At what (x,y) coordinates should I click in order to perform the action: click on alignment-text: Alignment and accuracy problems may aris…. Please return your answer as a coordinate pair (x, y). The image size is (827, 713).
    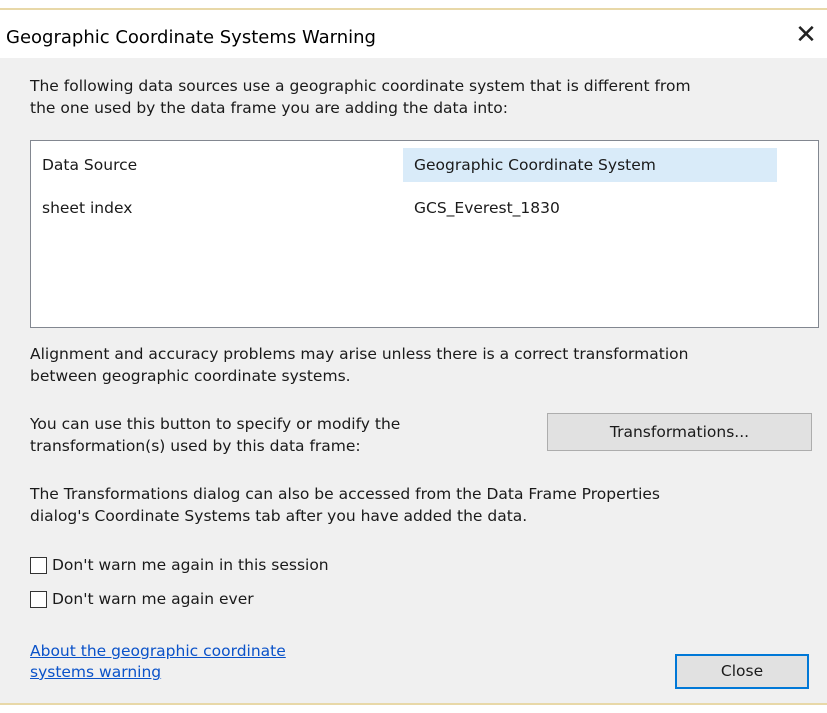
    Looking at the image, I should click on (359, 365).